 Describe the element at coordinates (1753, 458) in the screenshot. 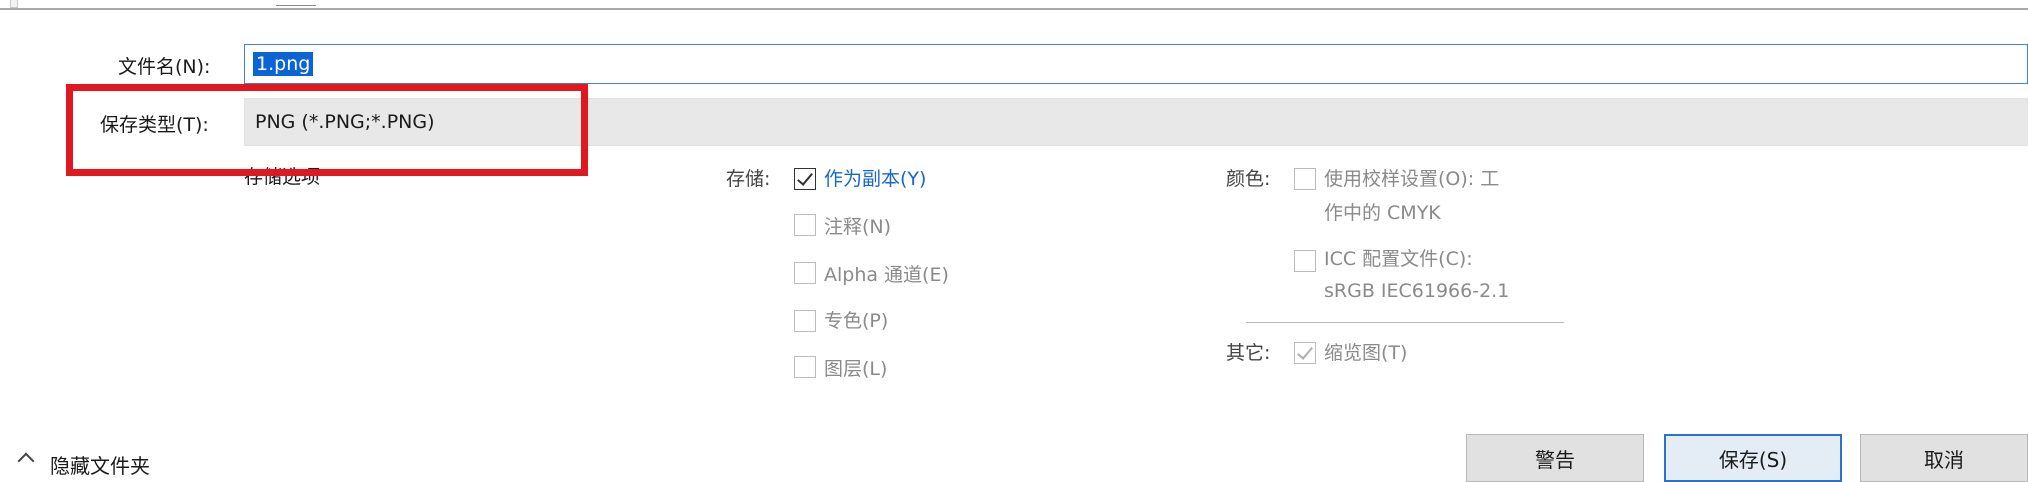

I see `save-button: 保存(S)` at that location.